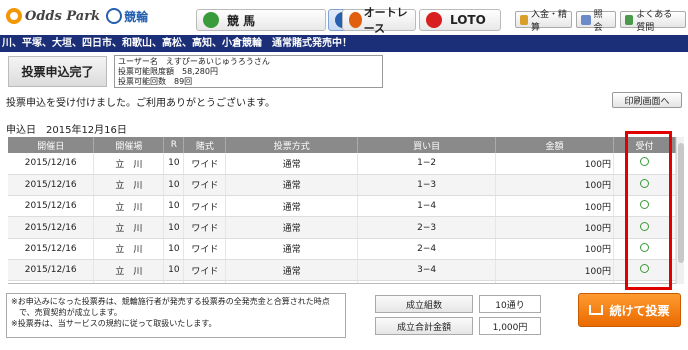 Image resolution: width=688 pixels, height=350 pixels. I want to click on col-date: 開催日, so click(51, 145).